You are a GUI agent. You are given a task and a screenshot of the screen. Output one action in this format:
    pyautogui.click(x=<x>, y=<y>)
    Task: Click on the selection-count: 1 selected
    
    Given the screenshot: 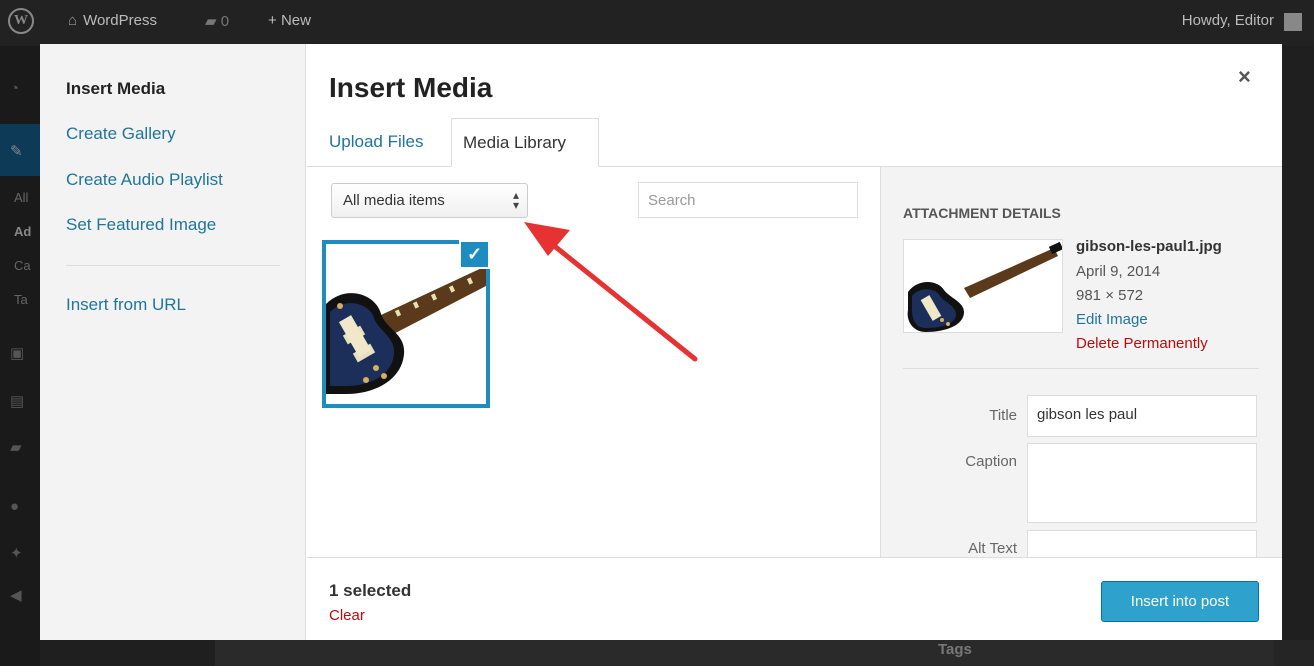 What is the action you would take?
    pyautogui.click(x=370, y=590)
    